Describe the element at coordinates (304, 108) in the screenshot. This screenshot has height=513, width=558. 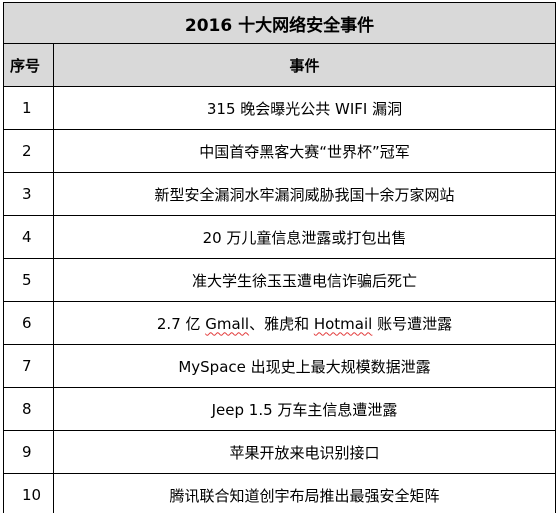
I see `row-event: 315 晚会曝光公共 WIFI 漏洞` at that location.